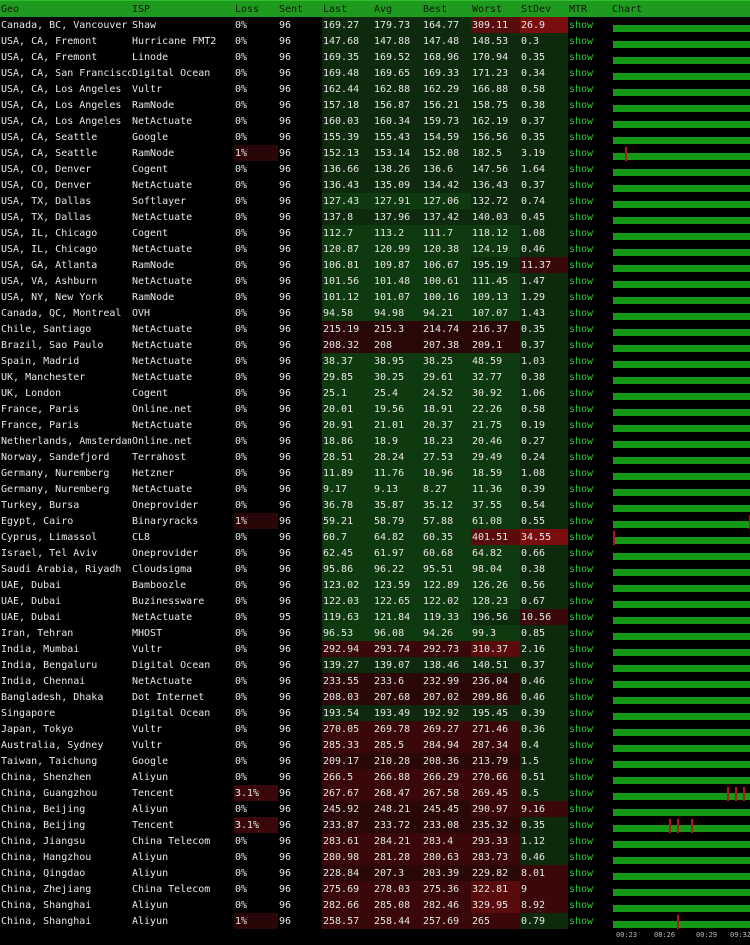 The height and width of the screenshot is (945, 750). I want to click on col-chart: Chart, so click(680, 8).